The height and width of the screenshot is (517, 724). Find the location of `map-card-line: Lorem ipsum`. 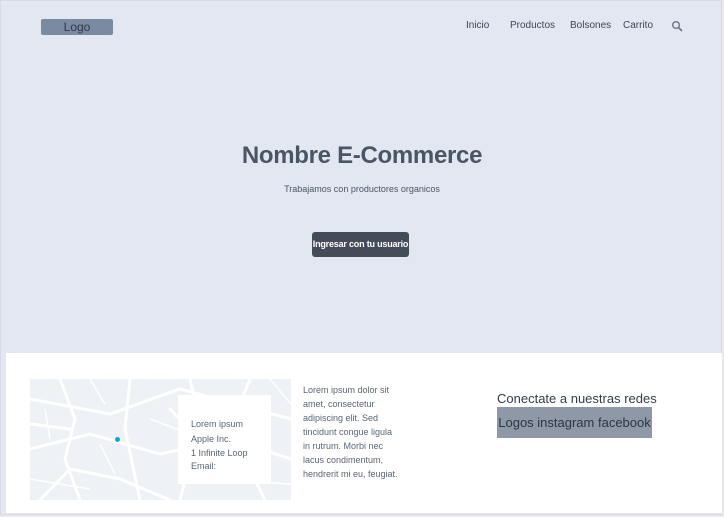

map-card-line: Lorem ipsum is located at coordinates (217, 424).